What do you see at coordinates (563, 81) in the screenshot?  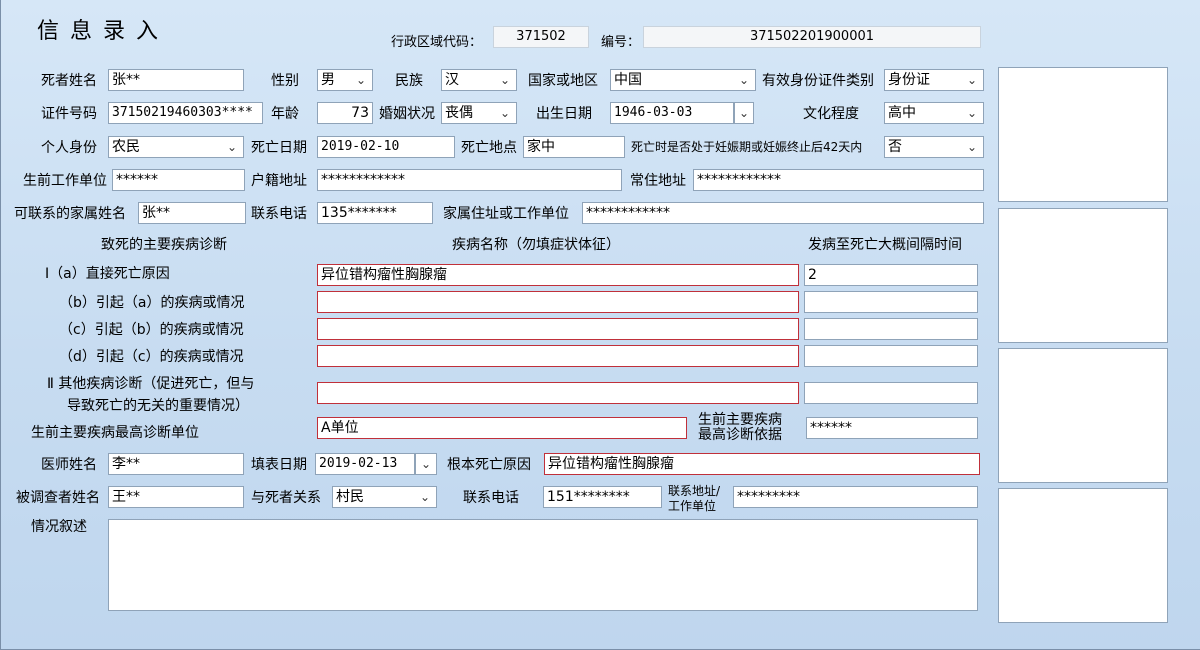 I see `country-label: 国家或地区` at bounding box center [563, 81].